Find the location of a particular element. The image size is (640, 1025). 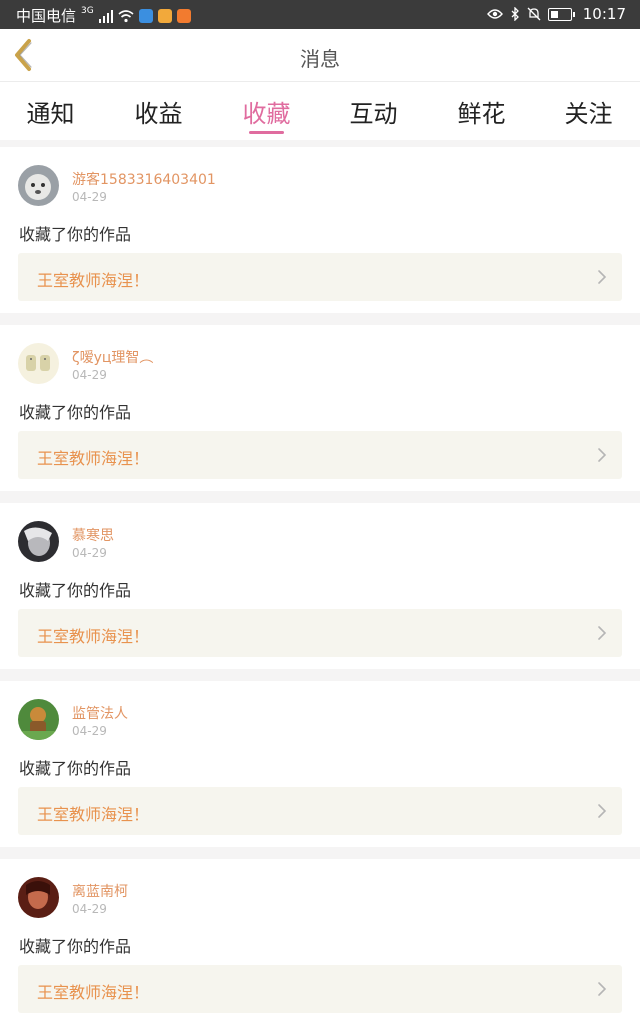

tab-interactions: 互动 is located at coordinates (373, 116).